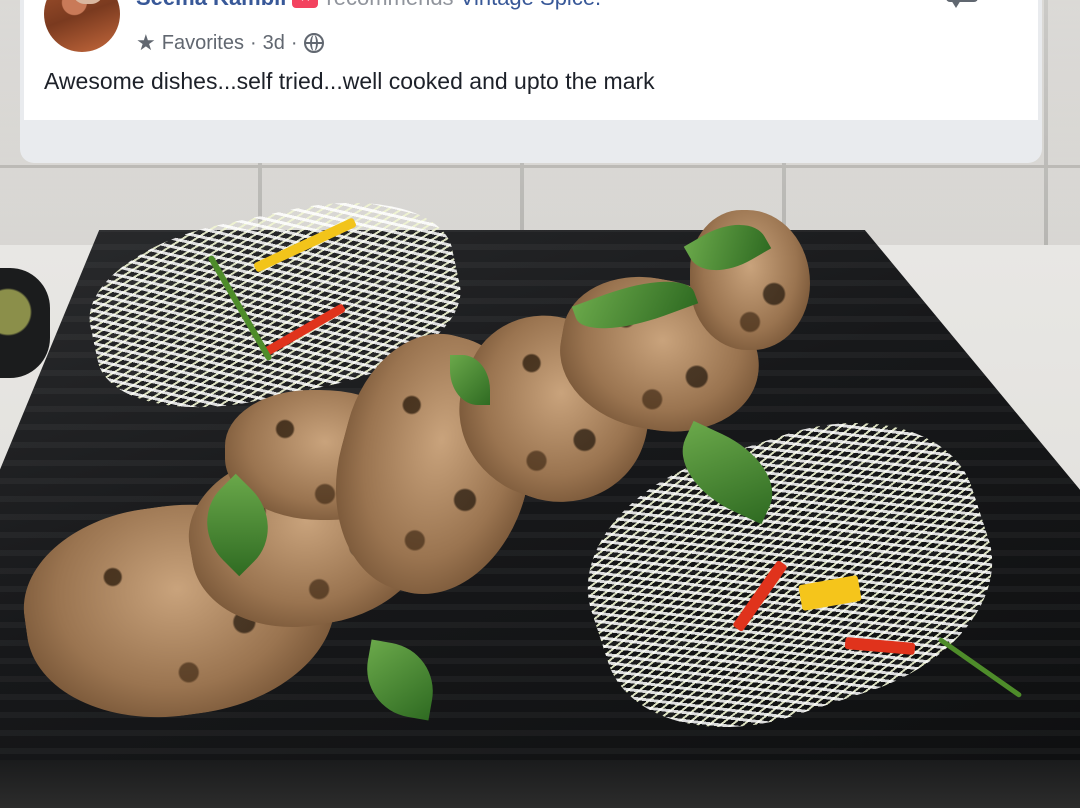 This screenshot has height=808, width=1080. What do you see at coordinates (146, 42) in the screenshot?
I see `star-icon: ★` at bounding box center [146, 42].